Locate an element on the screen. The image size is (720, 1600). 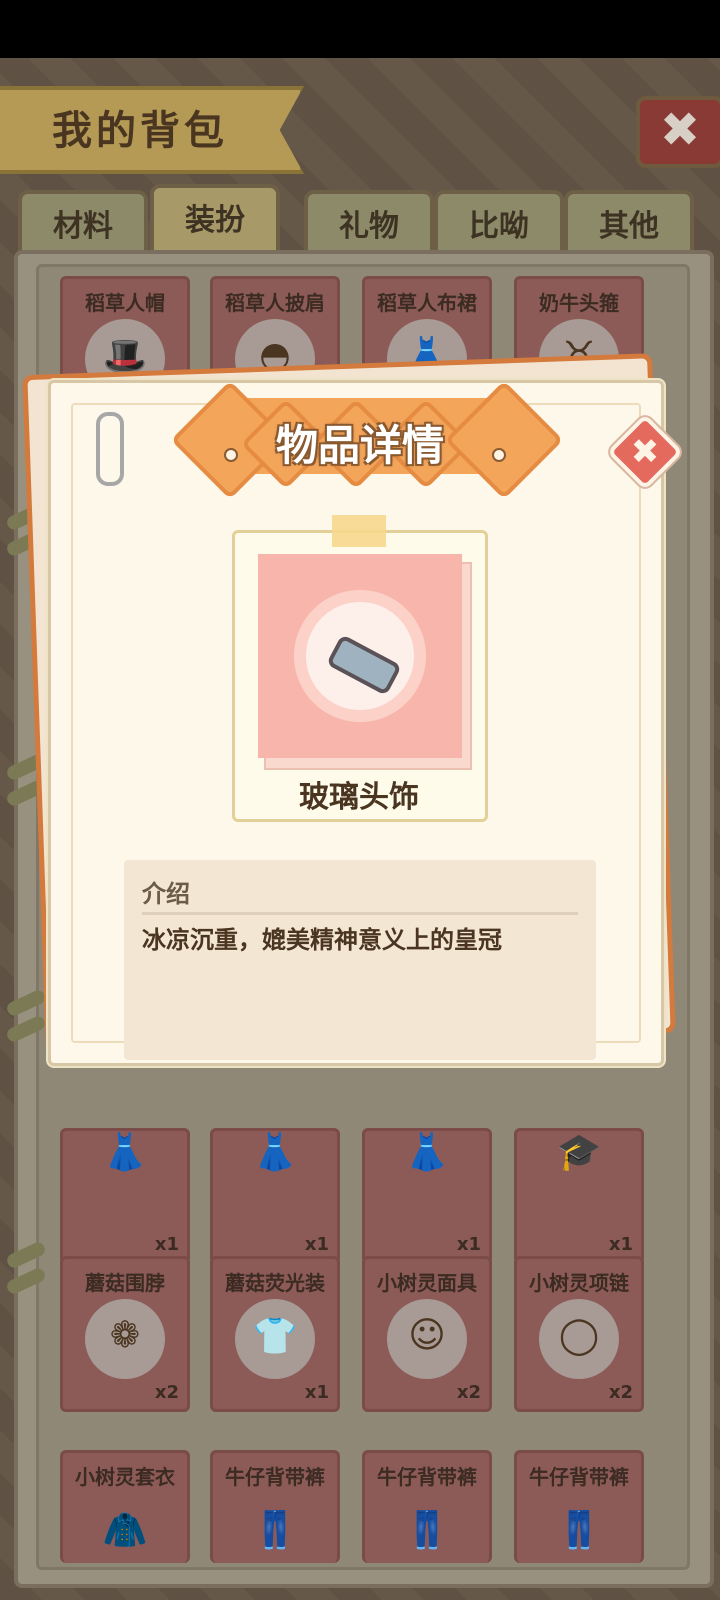
description-text: 冰凉沉重，媲美精神意义上的皇冠 is located at coordinates (322, 940).